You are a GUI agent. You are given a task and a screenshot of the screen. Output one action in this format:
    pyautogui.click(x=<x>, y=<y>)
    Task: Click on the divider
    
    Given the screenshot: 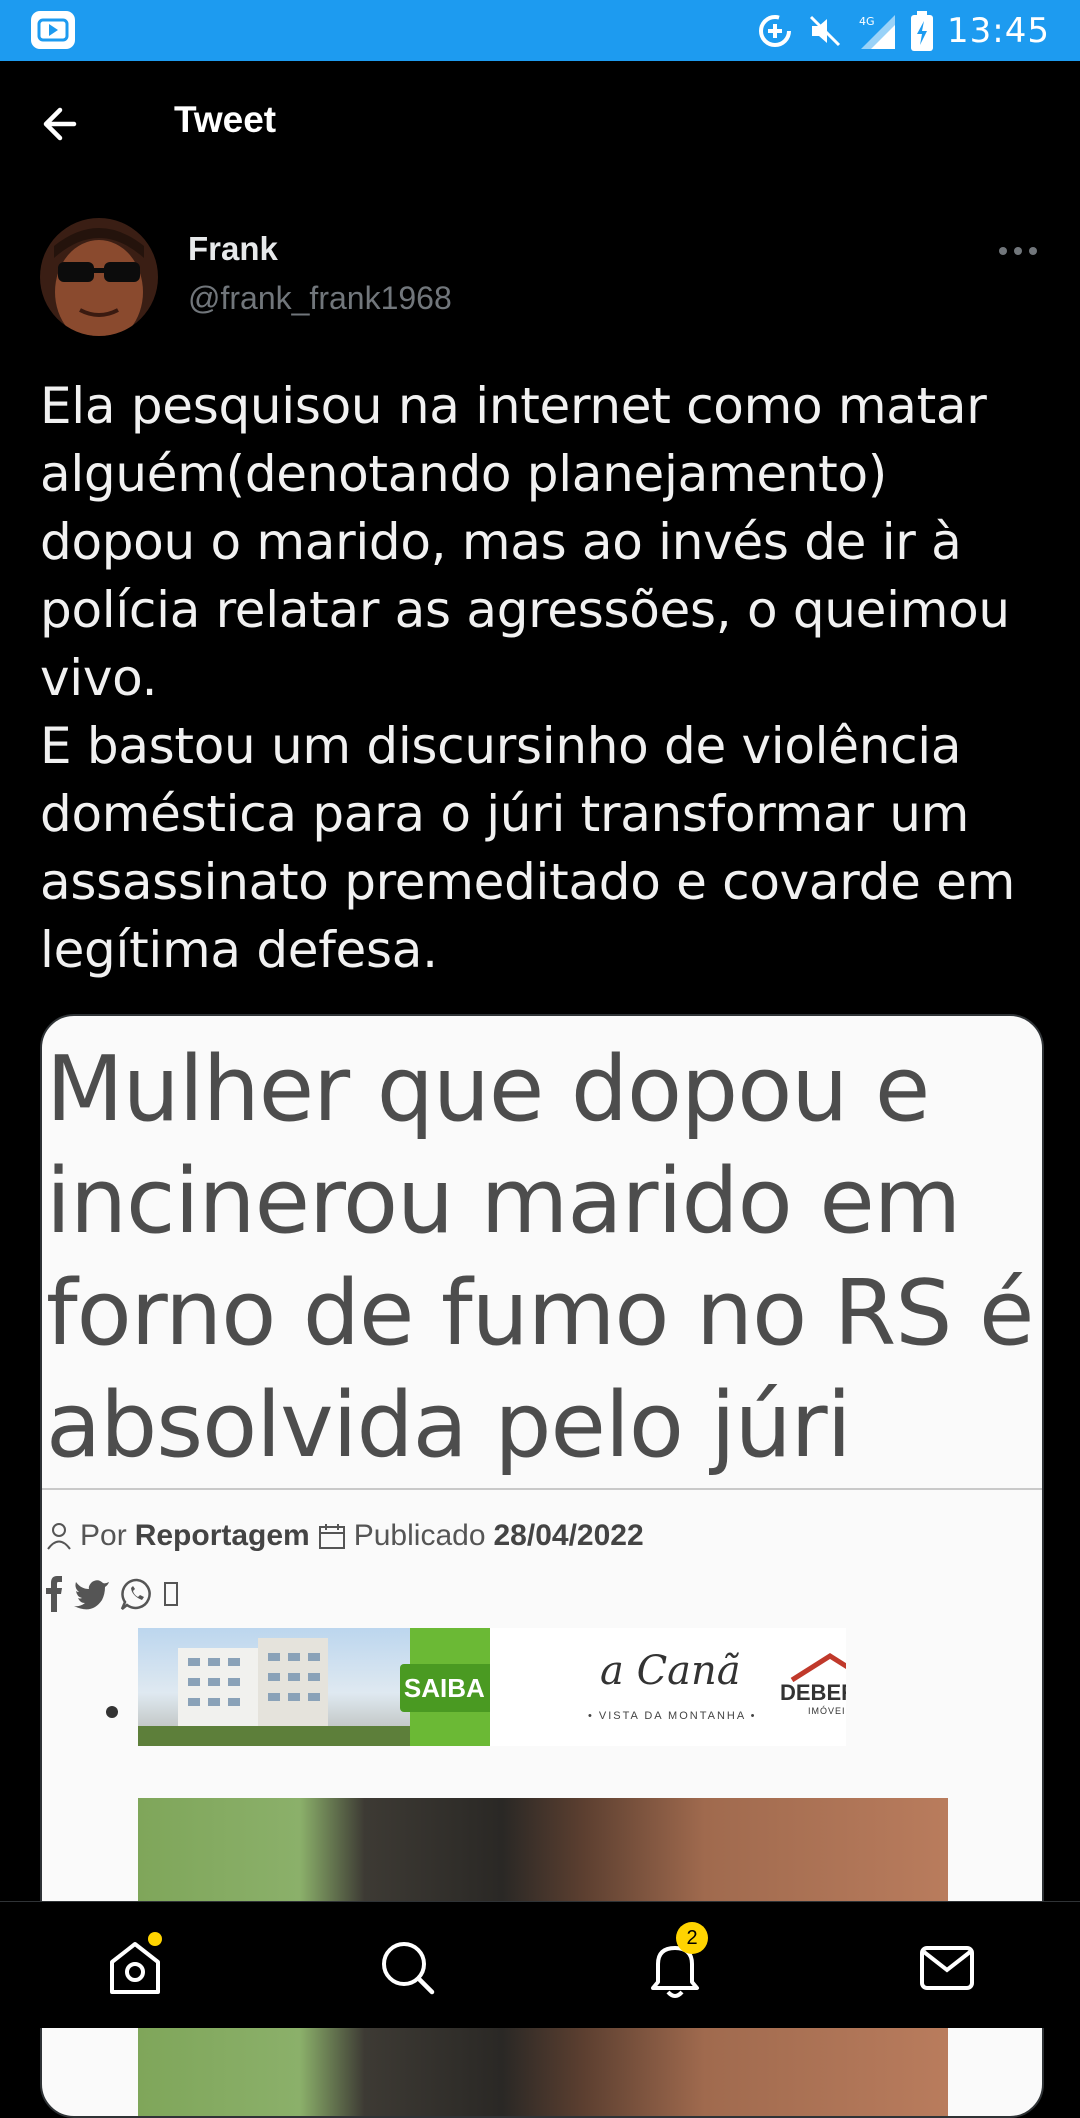 What is the action you would take?
    pyautogui.click(x=542, y=1489)
    